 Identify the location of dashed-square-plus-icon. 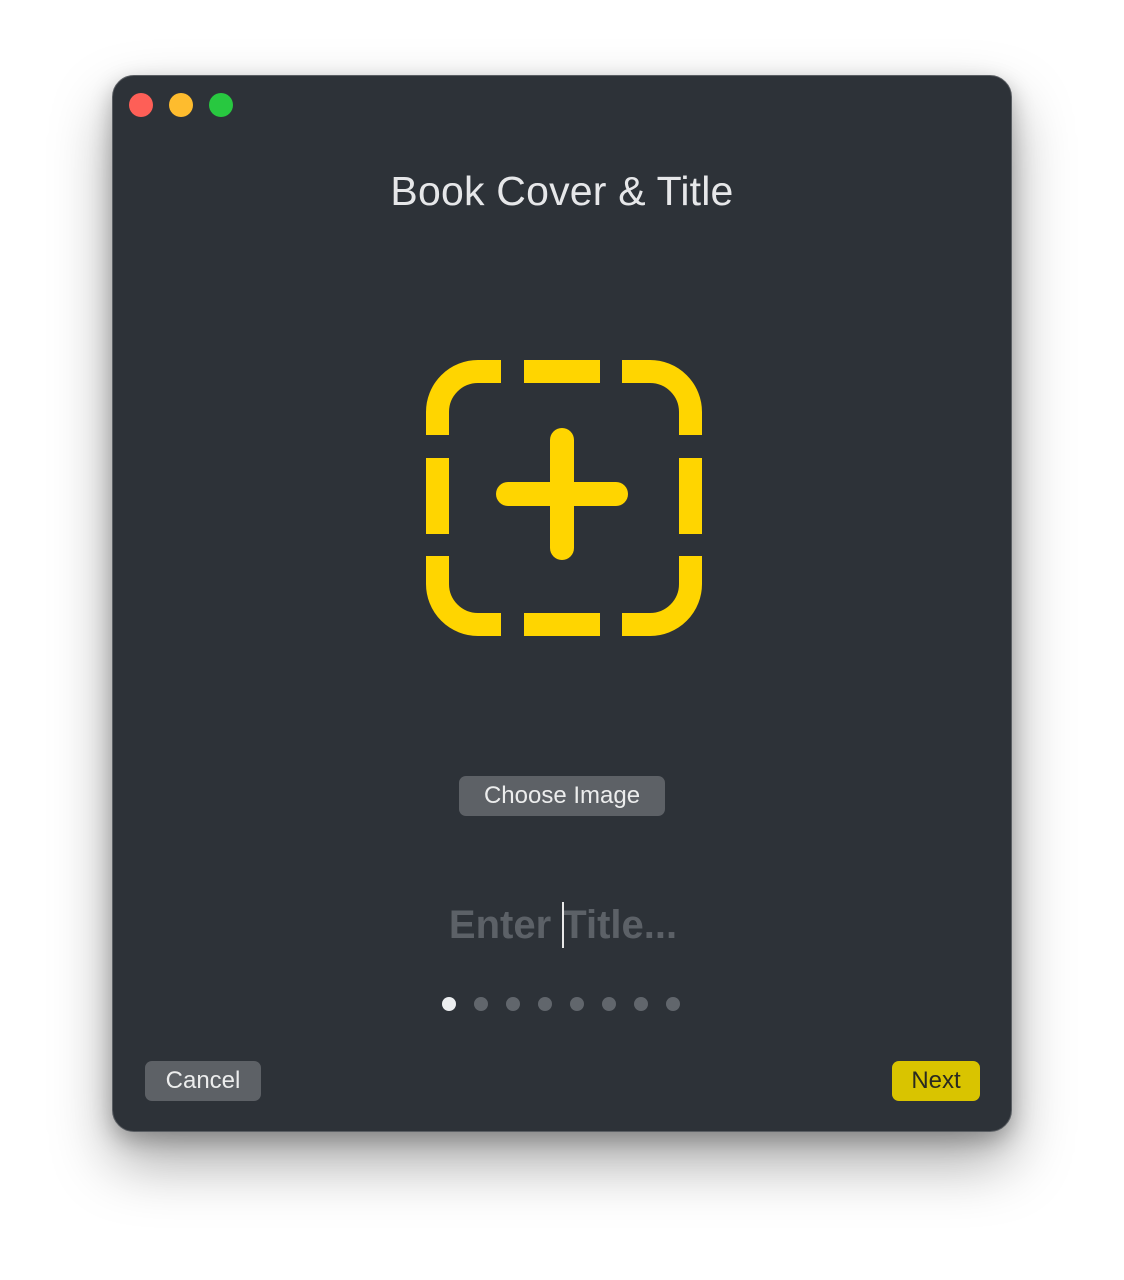
(564, 498).